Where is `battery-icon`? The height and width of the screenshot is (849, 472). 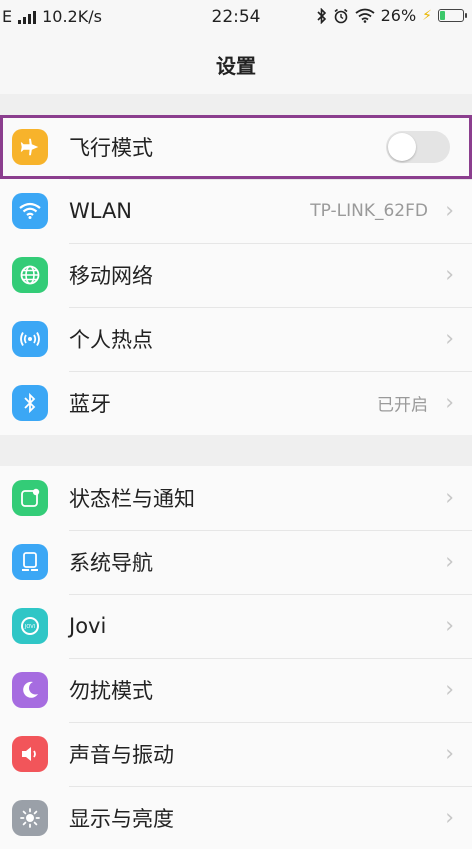
battery-icon is located at coordinates (452, 15).